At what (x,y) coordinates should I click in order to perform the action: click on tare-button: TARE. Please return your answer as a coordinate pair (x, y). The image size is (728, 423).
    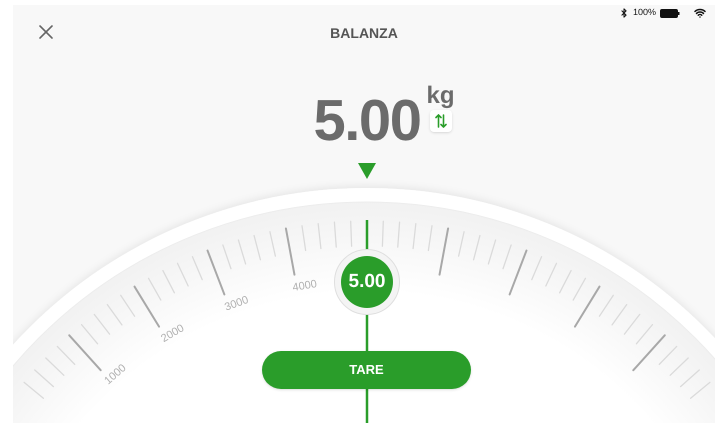
    Looking at the image, I should click on (366, 370).